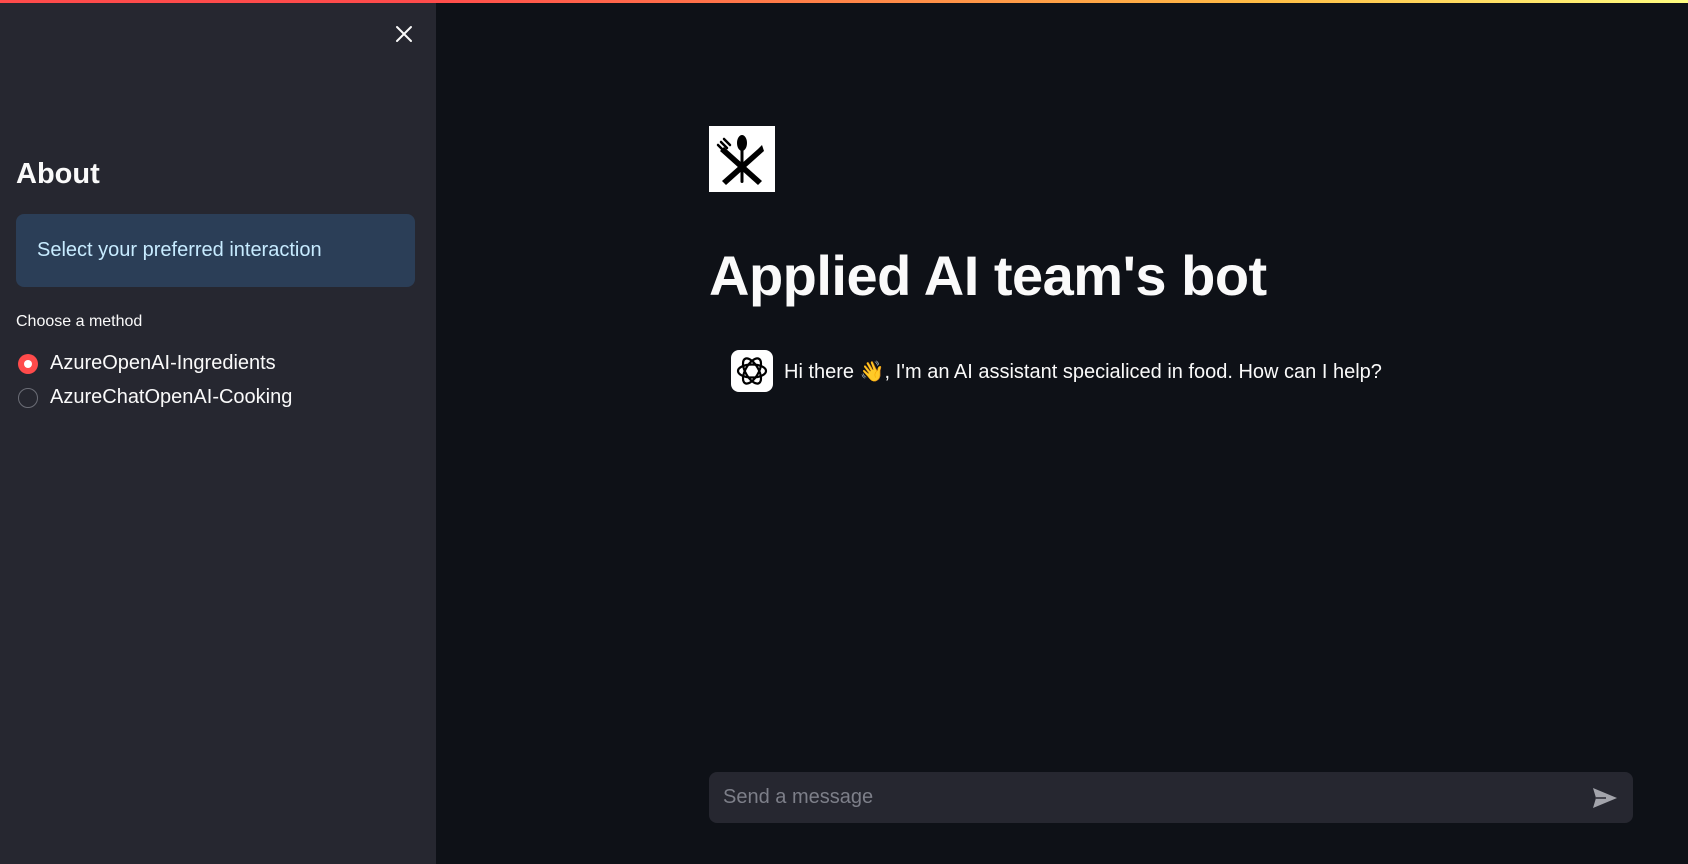  I want to click on close-icon, so click(404, 34).